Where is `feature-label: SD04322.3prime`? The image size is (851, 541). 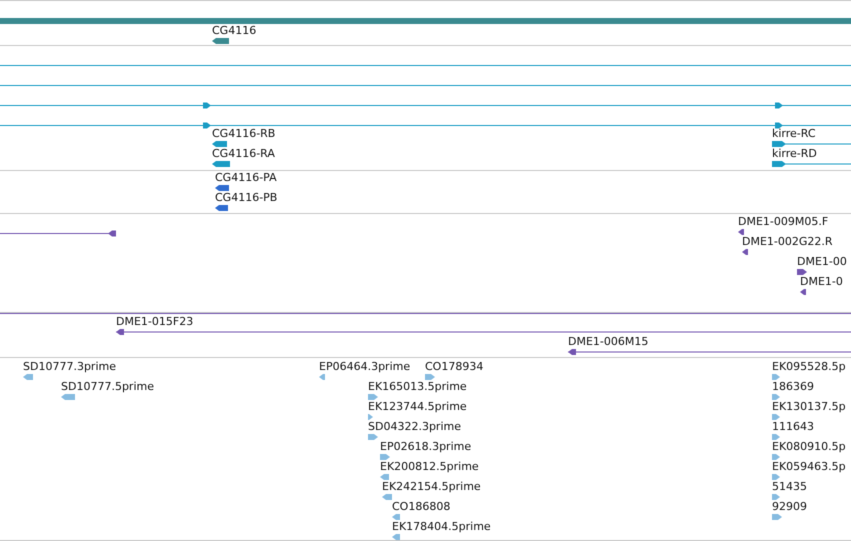 feature-label: SD04322.3prime is located at coordinates (414, 427).